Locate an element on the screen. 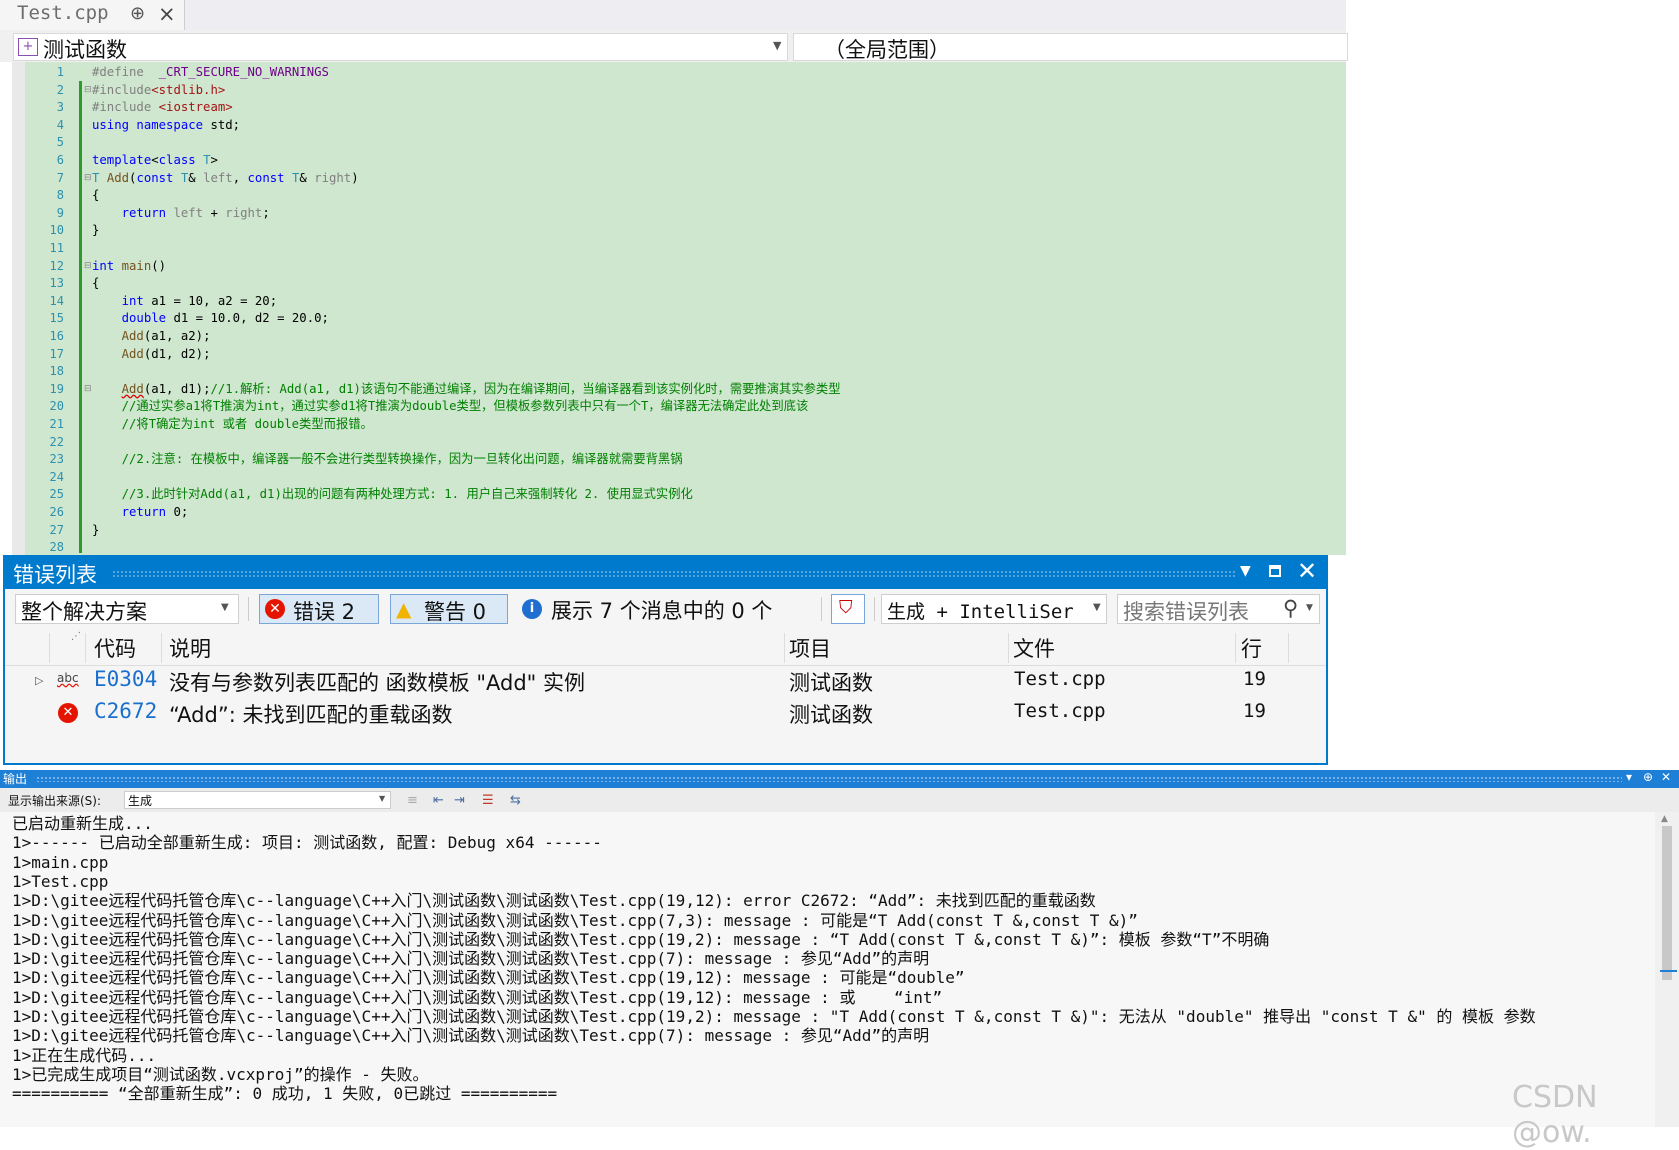 Image resolution: width=1679 pixels, height=1150 pixels. code-line: } is located at coordinates (96, 230).